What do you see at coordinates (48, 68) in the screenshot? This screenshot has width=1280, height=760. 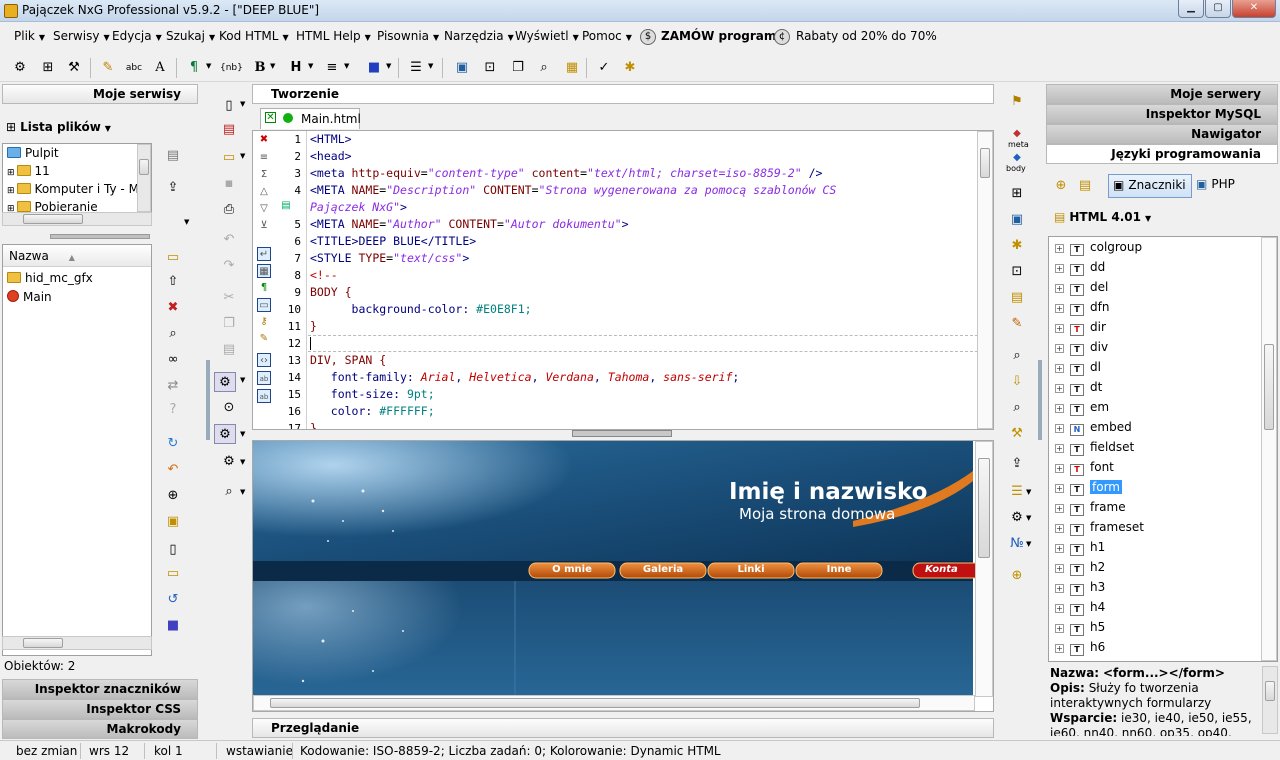 I see `frame-tool-icon: ⊞` at bounding box center [48, 68].